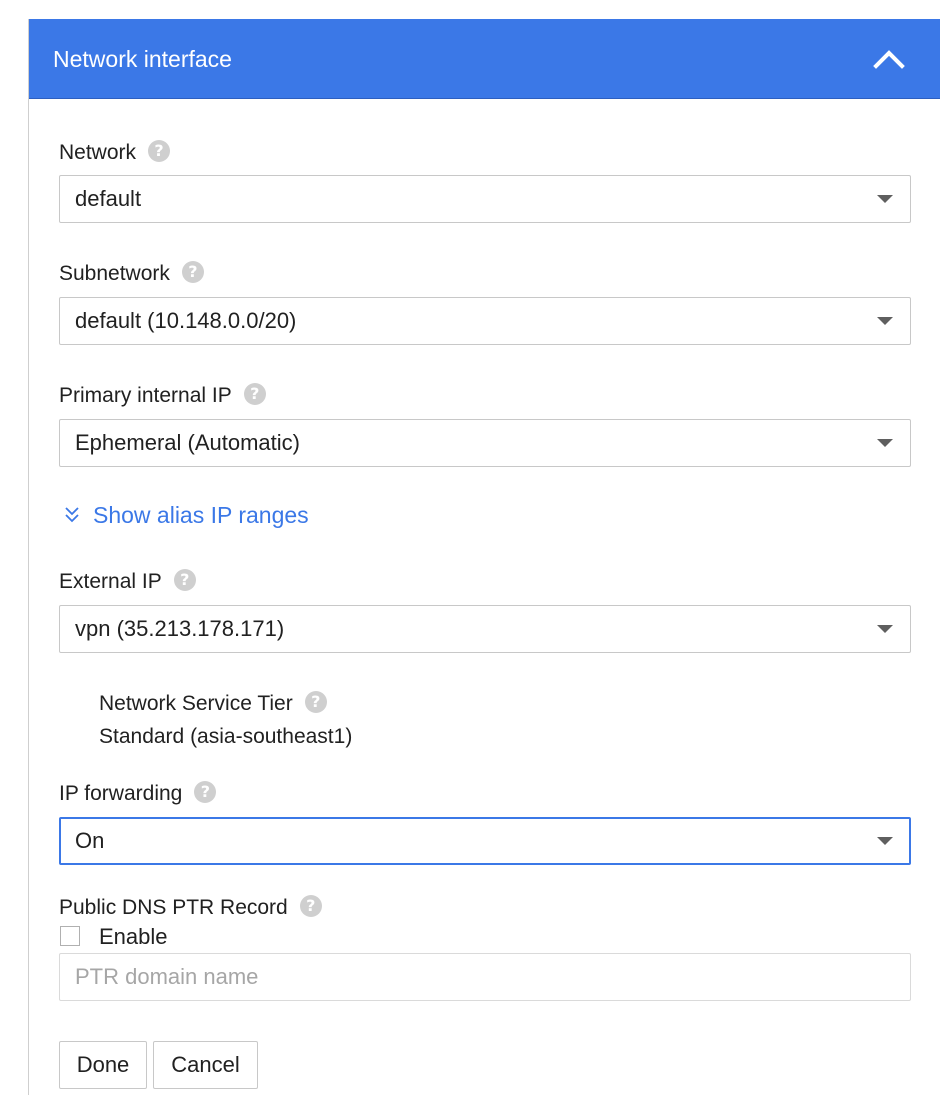  What do you see at coordinates (226, 736) in the screenshot?
I see `network-service-tier-value: Standard (asia-southeast1)` at bounding box center [226, 736].